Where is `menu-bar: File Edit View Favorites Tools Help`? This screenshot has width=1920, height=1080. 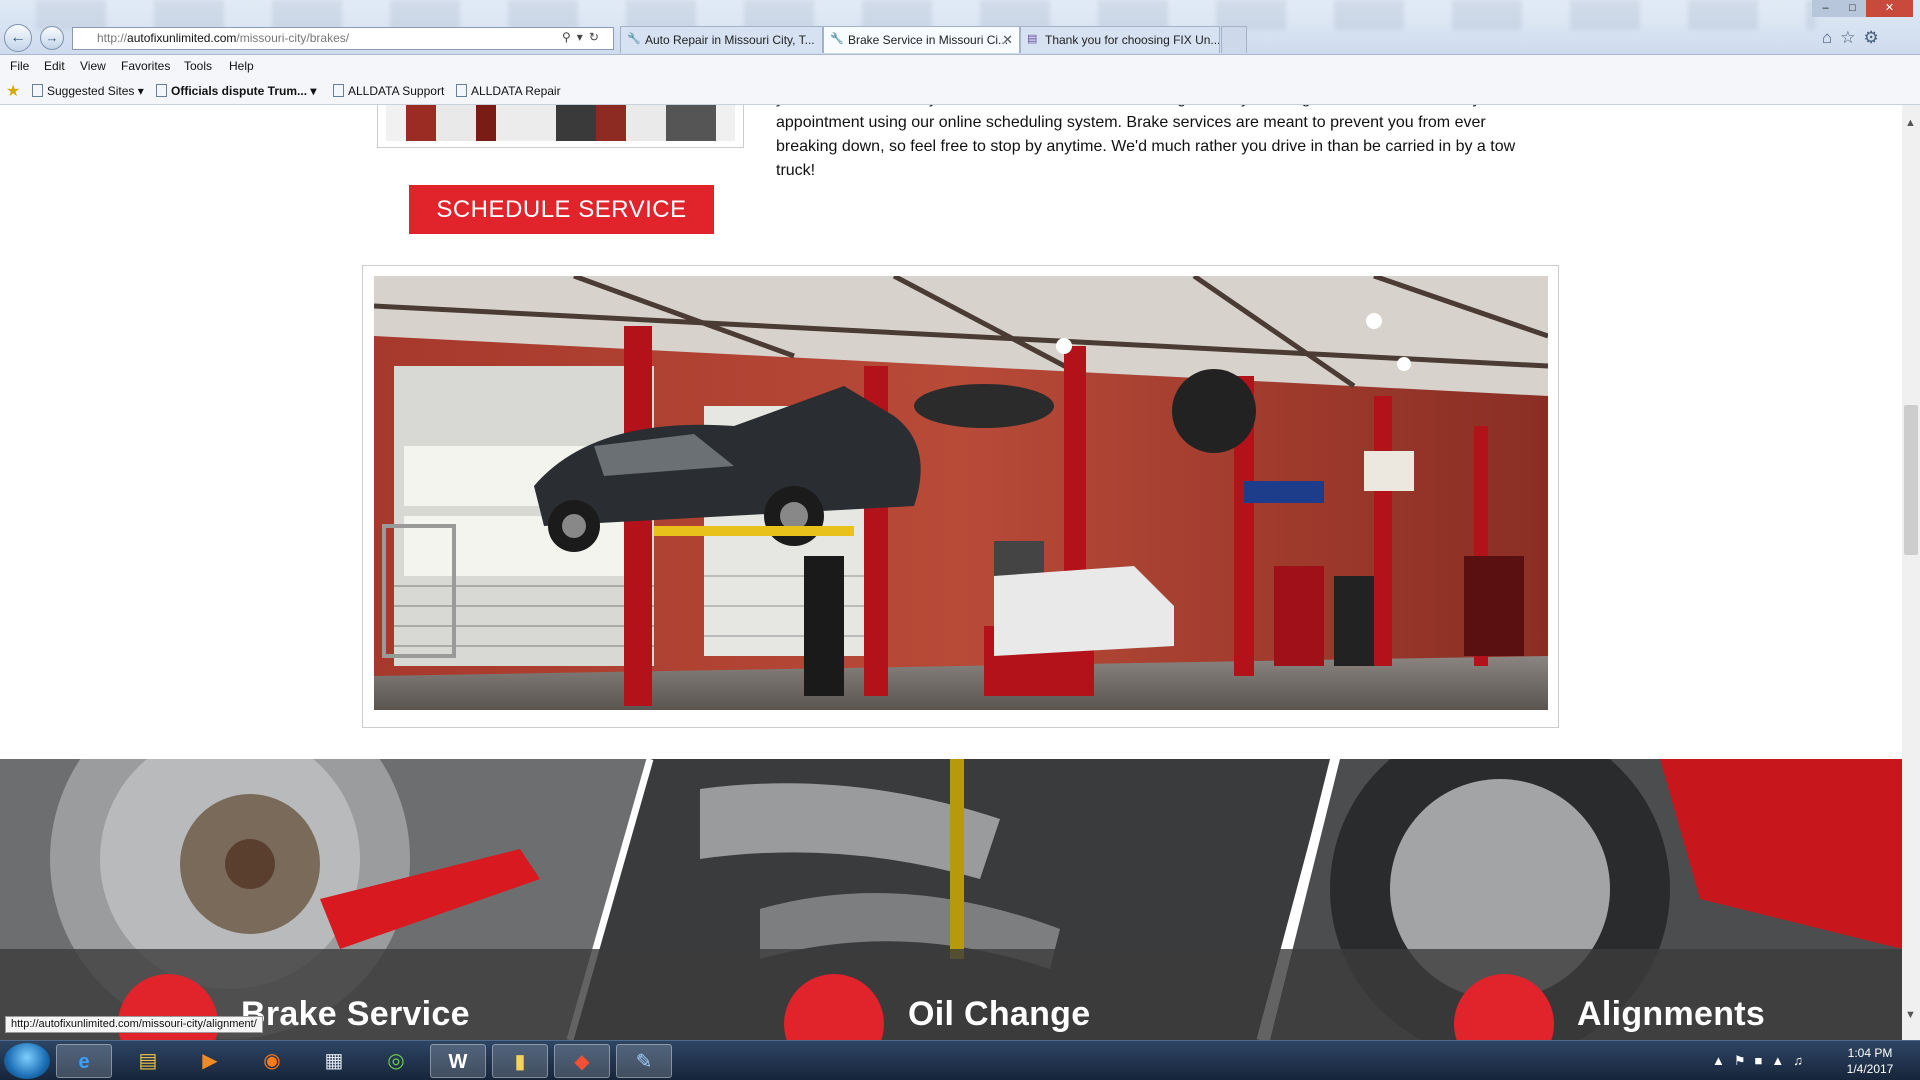 menu-bar: File Edit View Favorites Tools Help is located at coordinates (960, 66).